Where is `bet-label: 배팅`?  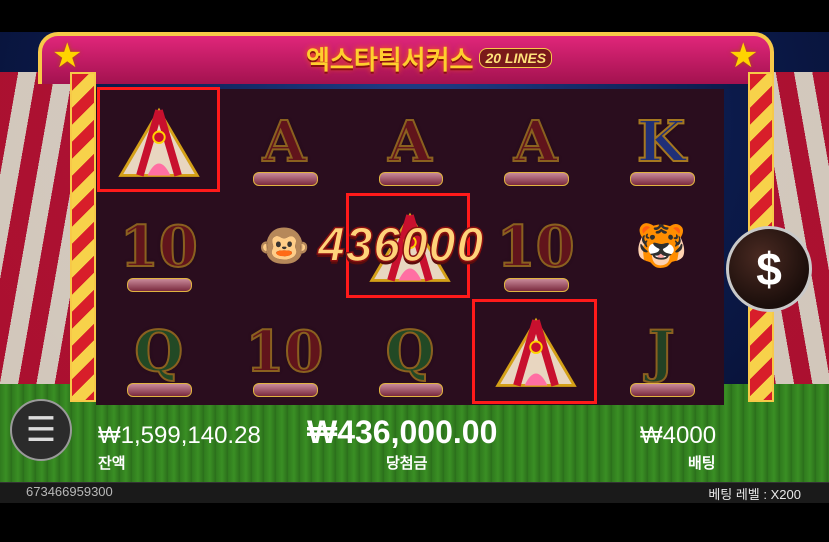
bet-label: 배팅 is located at coordinates (702, 463).